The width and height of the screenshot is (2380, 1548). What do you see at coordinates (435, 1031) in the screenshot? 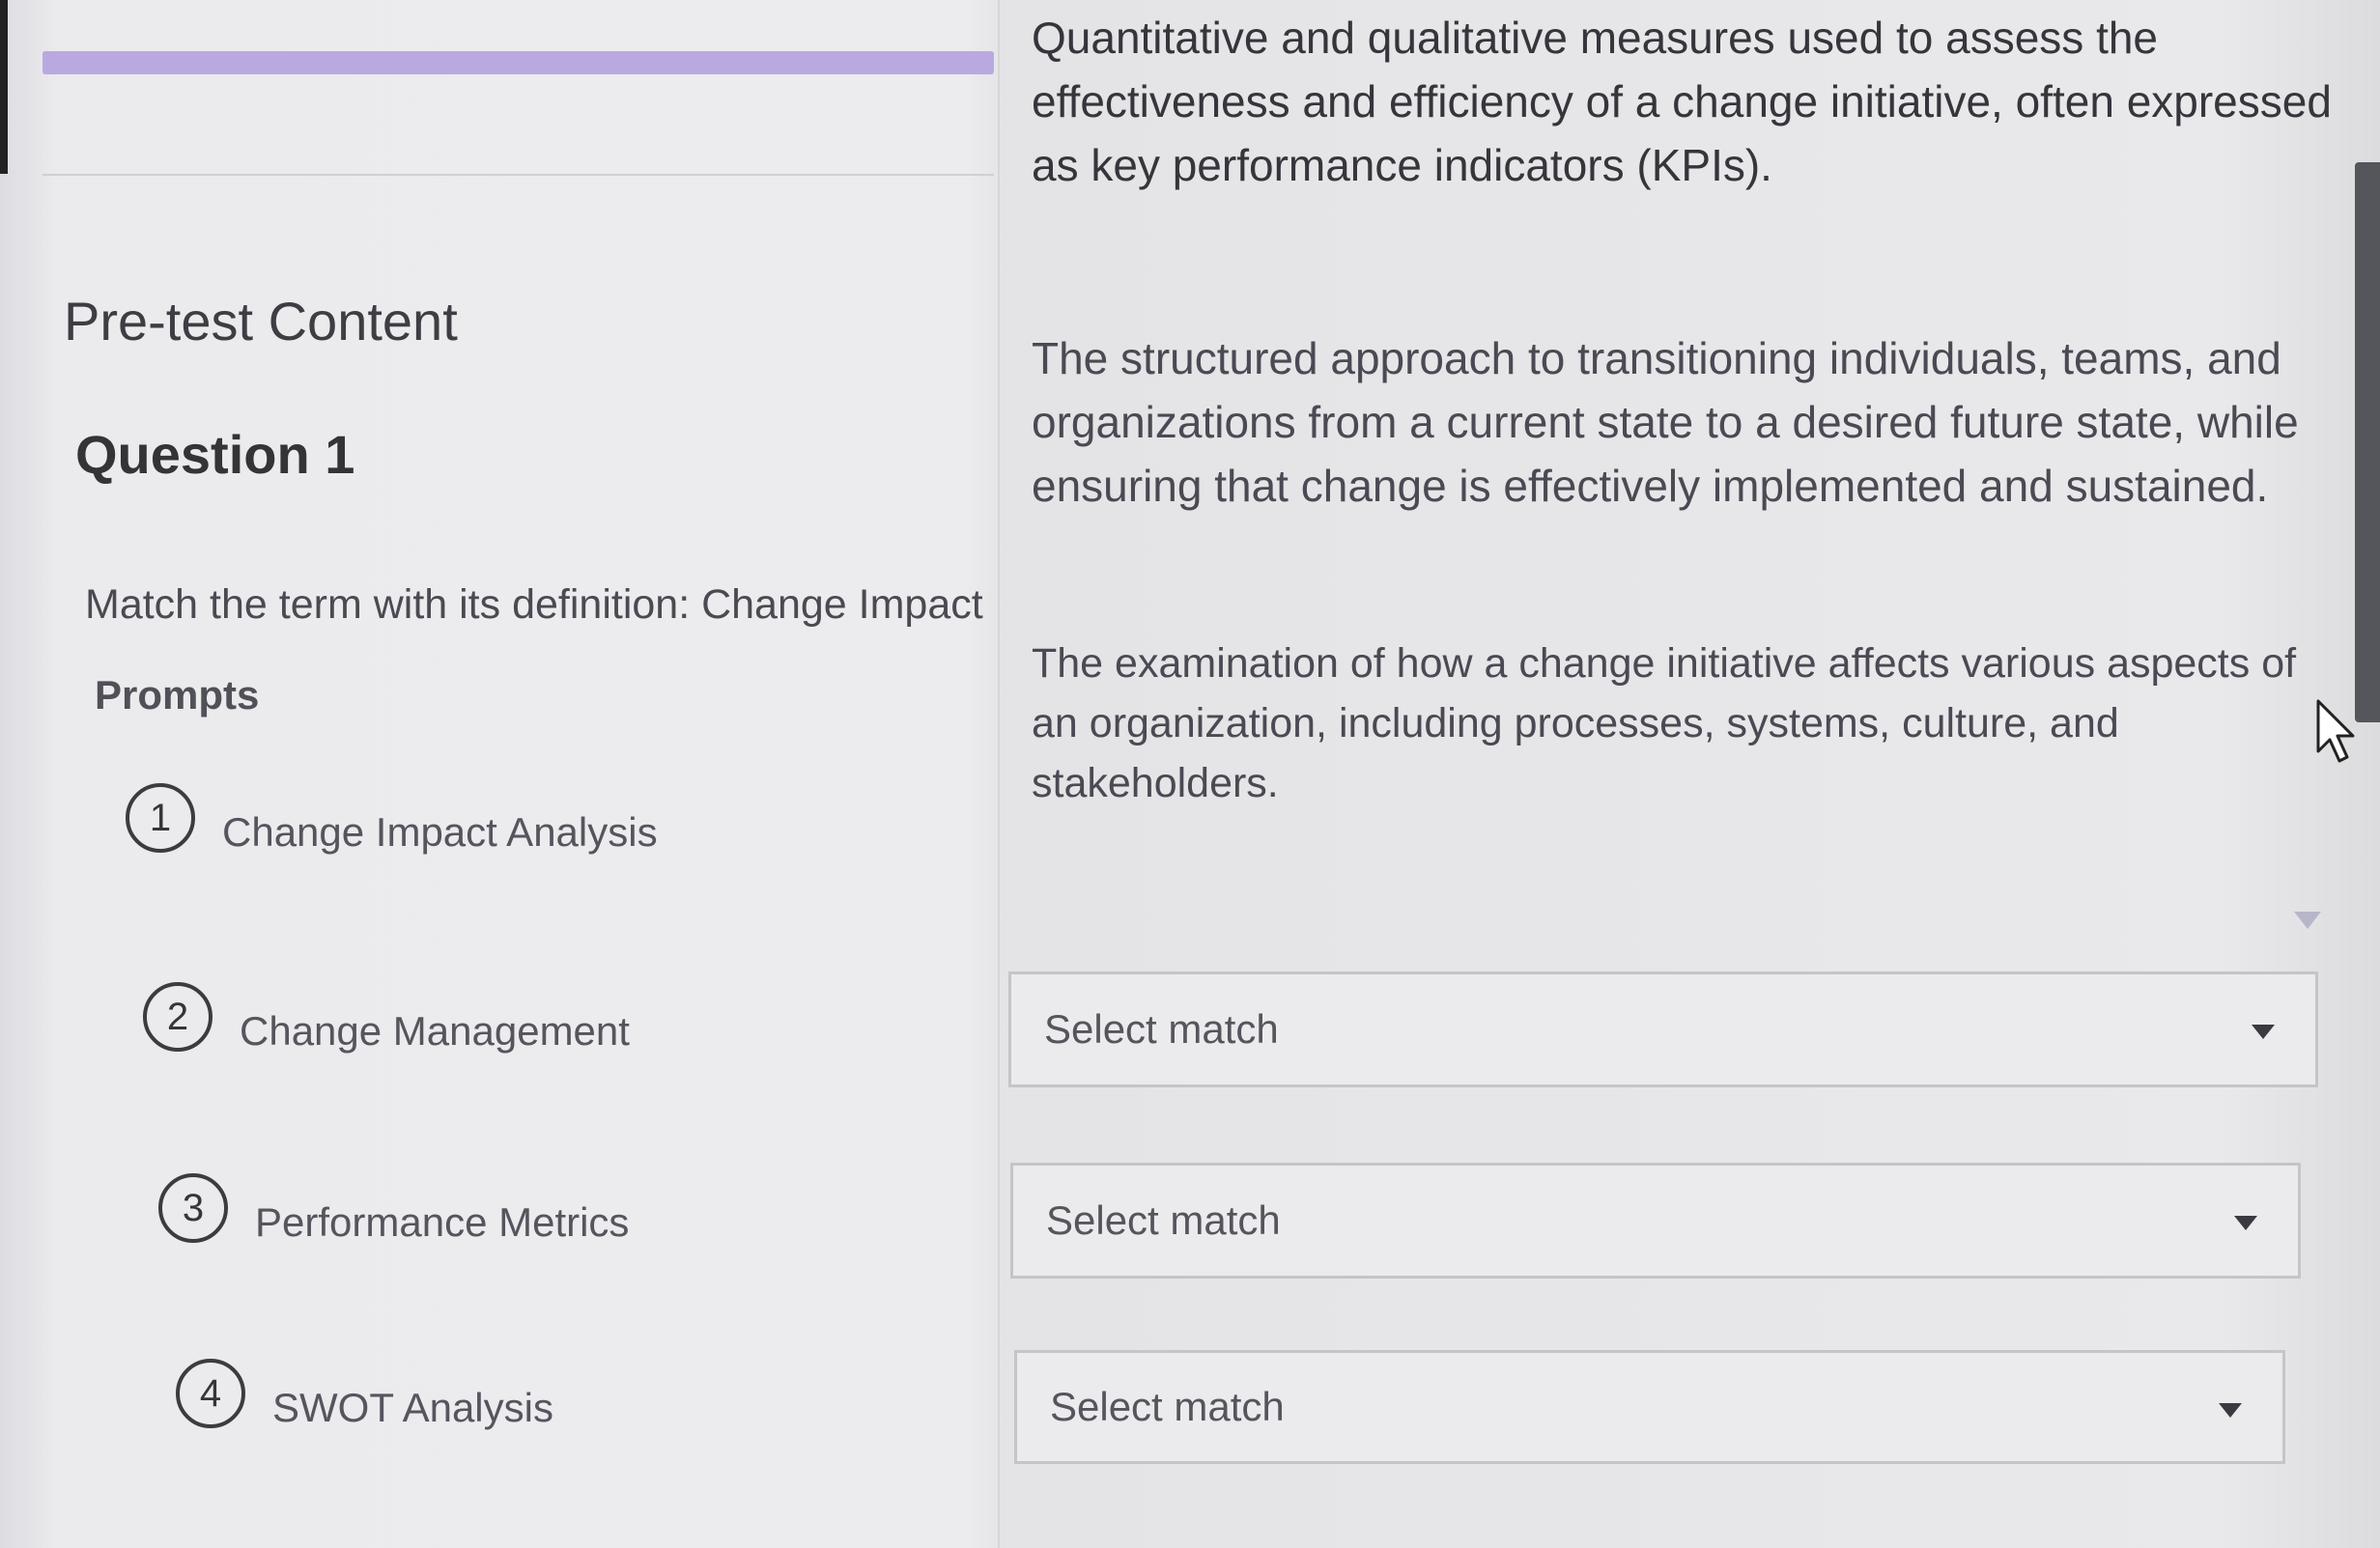
I see `prompt-label-2: Change Management` at bounding box center [435, 1031].